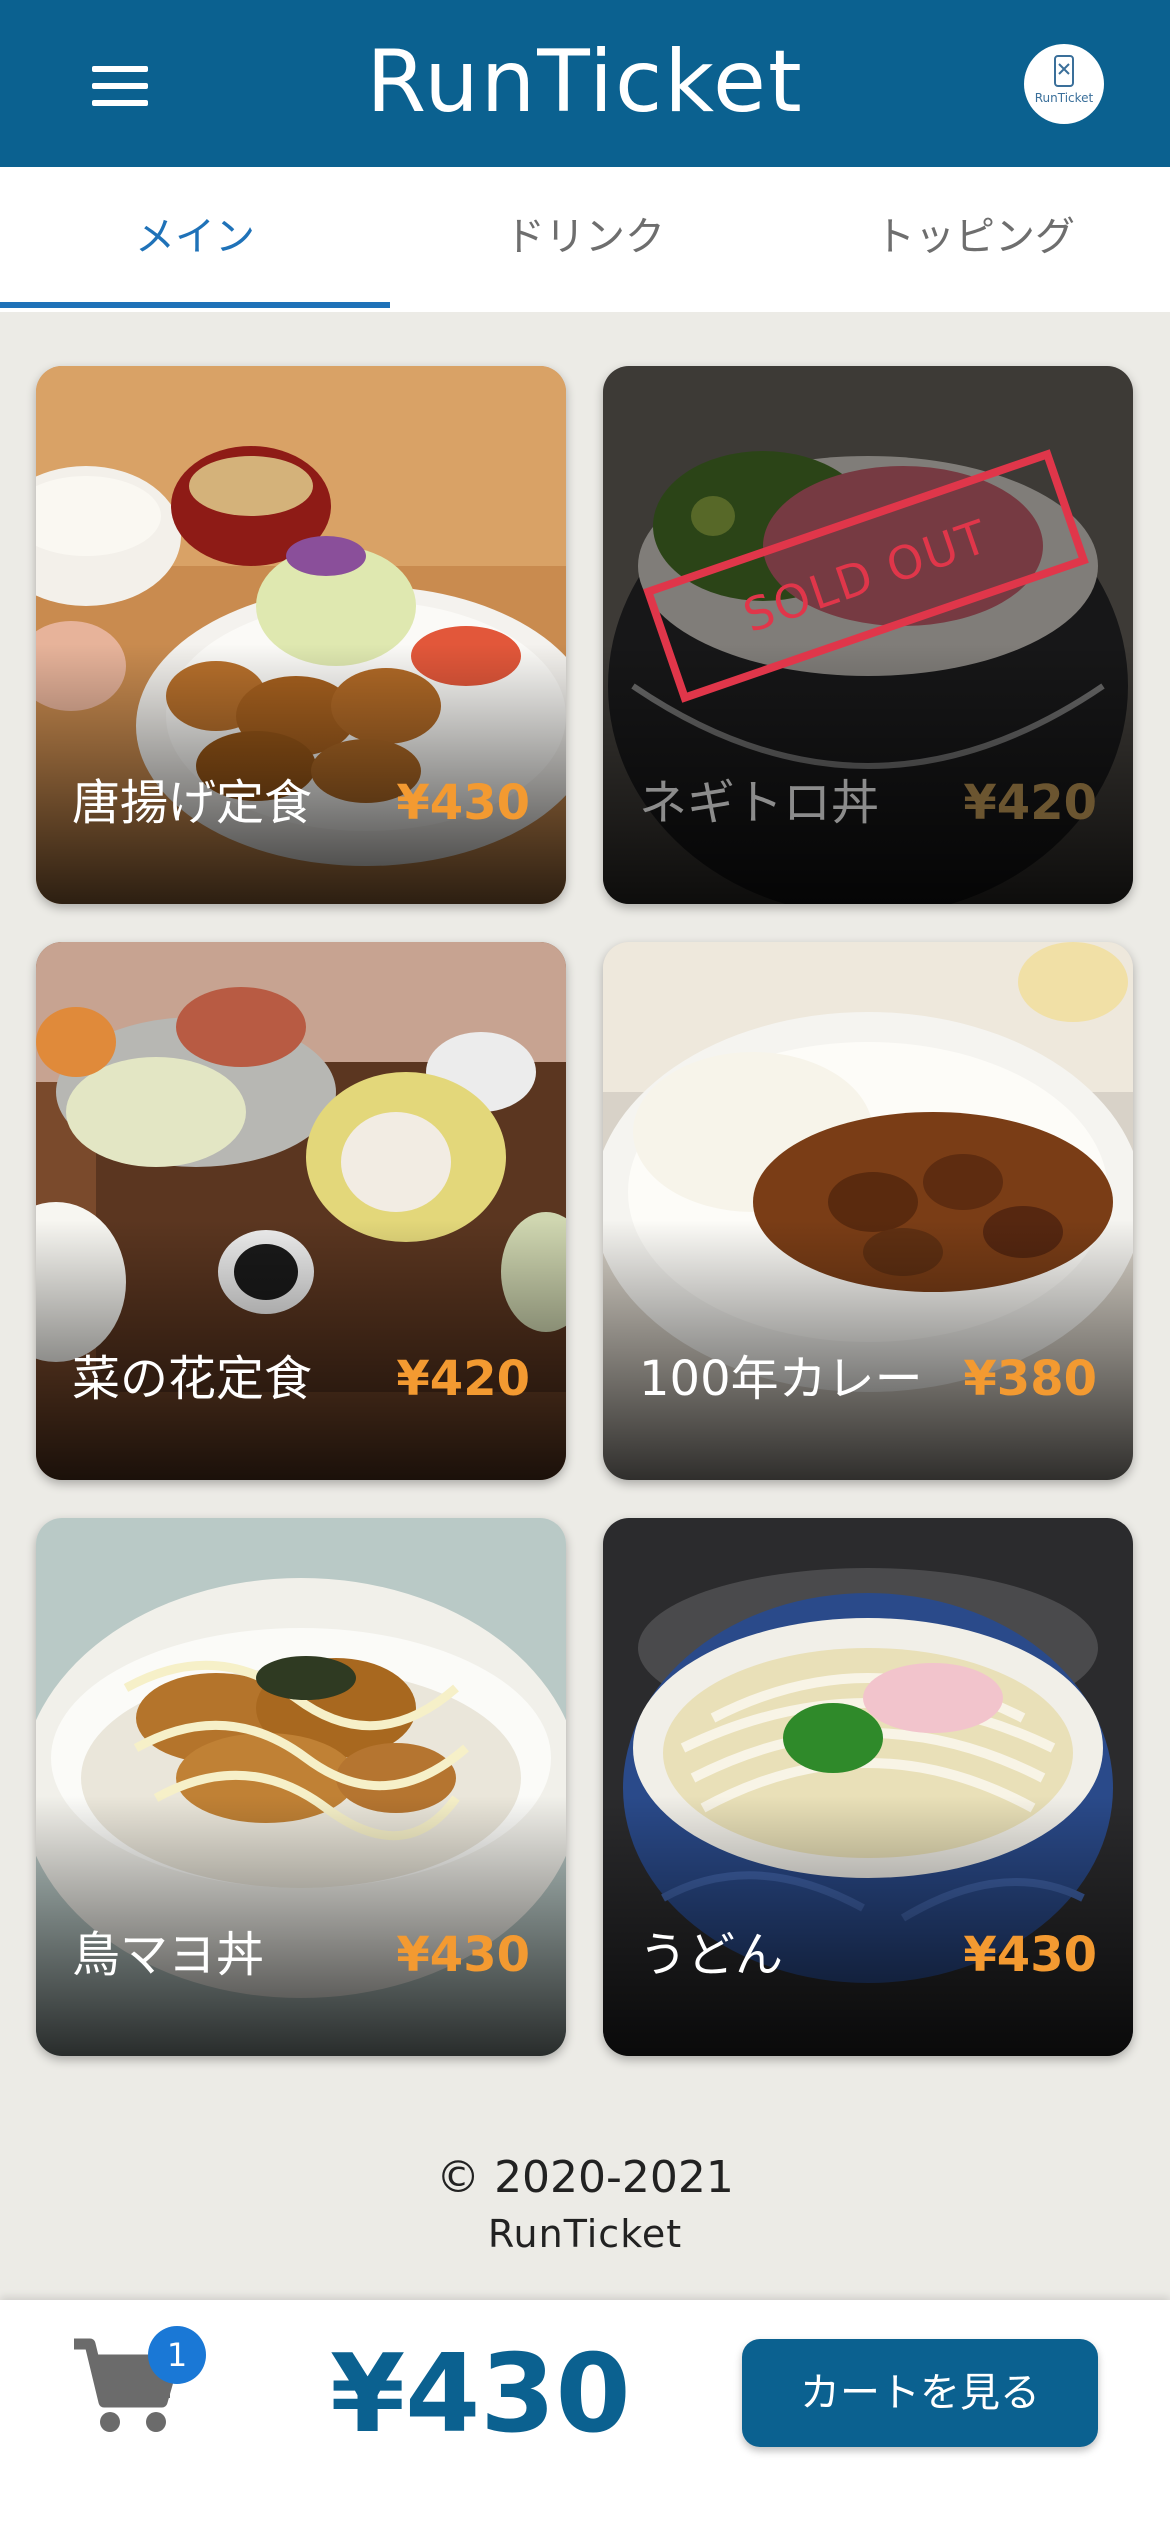  I want to click on menu-item-name: ネギトロ丼, so click(759, 803).